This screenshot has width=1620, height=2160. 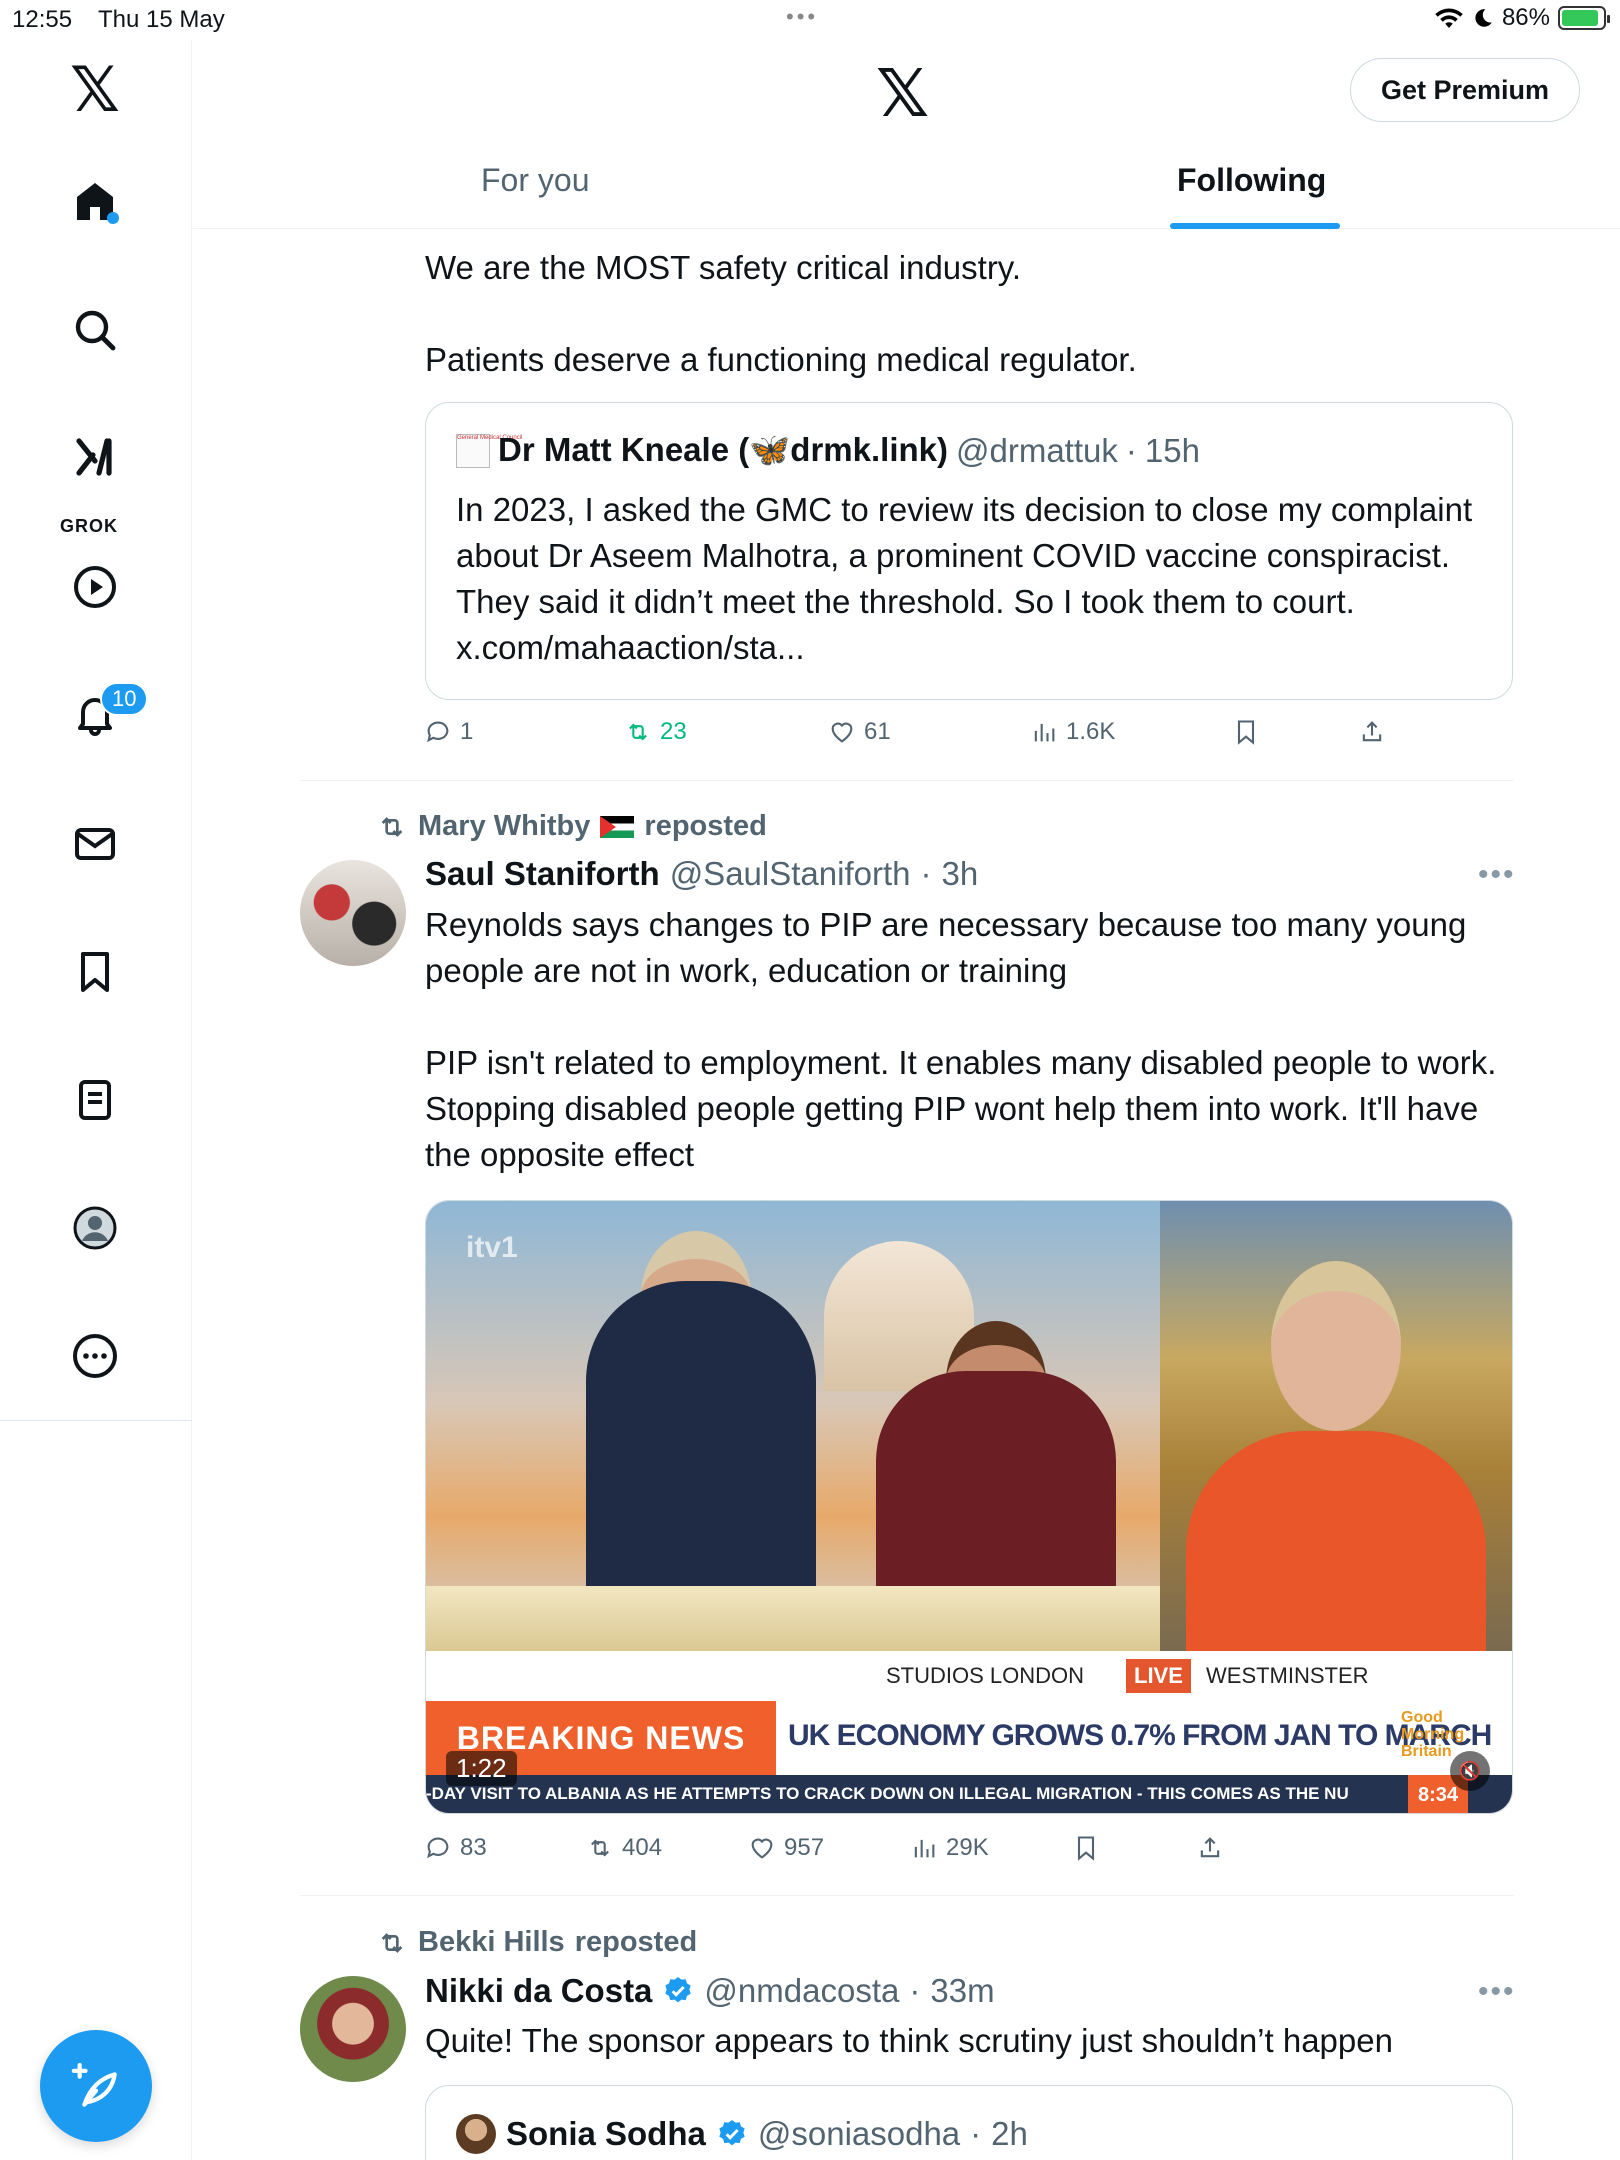 I want to click on quote-time: 2h, so click(x=1009, y=2133).